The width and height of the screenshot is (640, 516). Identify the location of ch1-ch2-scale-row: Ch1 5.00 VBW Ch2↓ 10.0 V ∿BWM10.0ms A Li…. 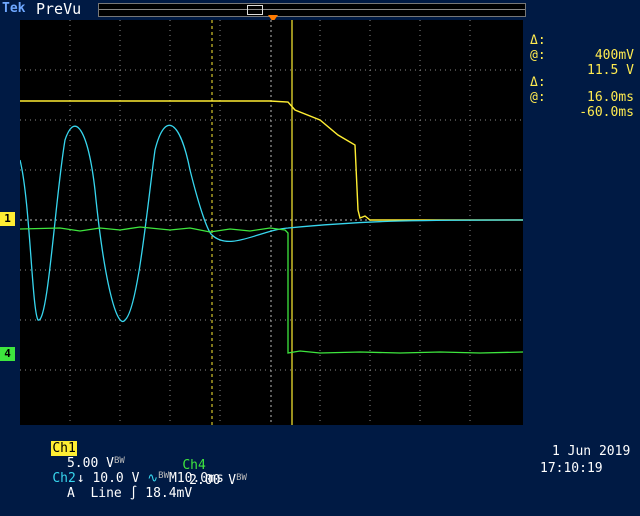
(137, 471).